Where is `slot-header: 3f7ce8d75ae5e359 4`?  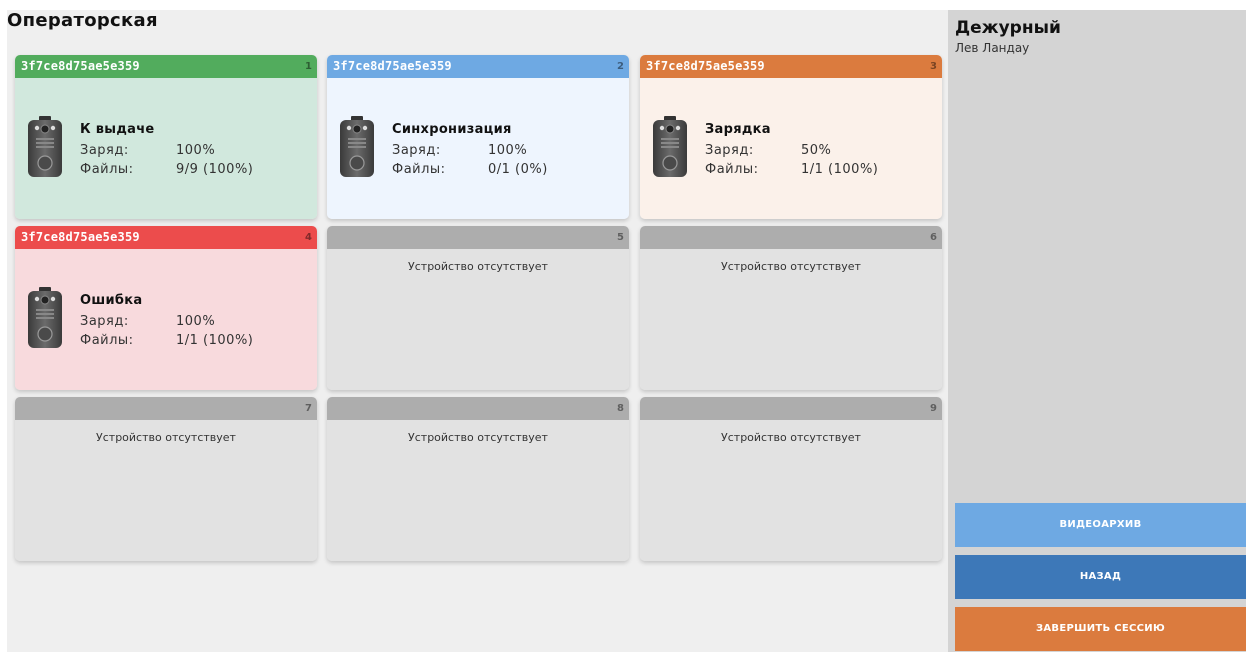
slot-header: 3f7ce8d75ae5e359 4 is located at coordinates (166, 237).